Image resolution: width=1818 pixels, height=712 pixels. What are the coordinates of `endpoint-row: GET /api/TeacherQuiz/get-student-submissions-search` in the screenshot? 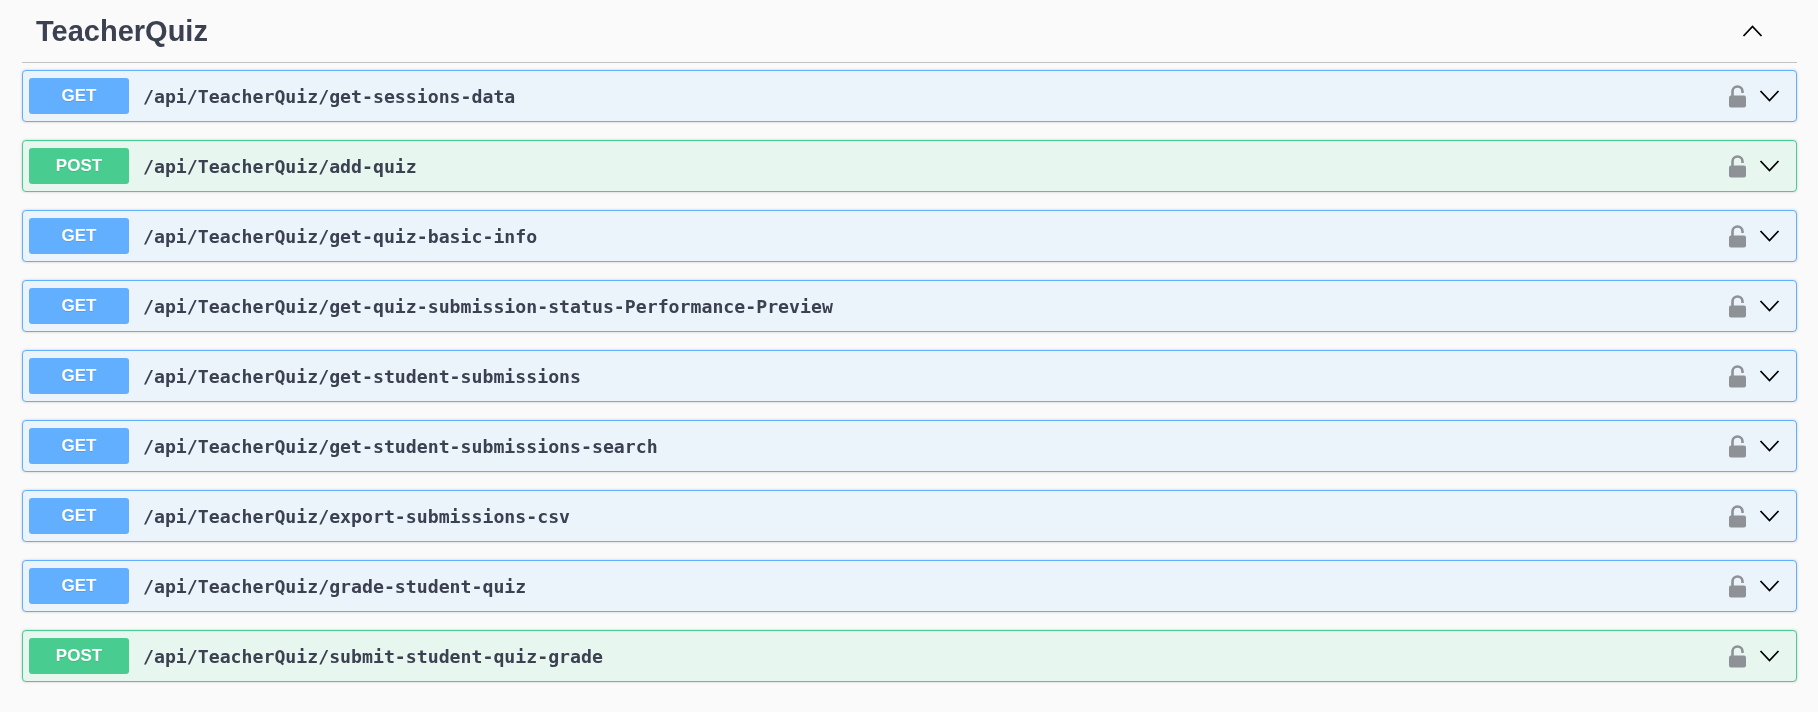 It's located at (909, 446).